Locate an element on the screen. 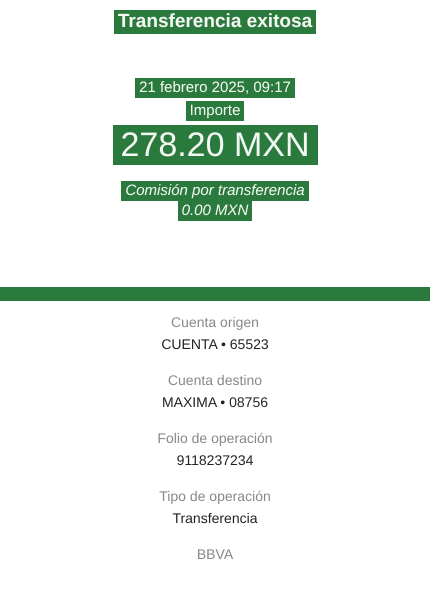 The width and height of the screenshot is (430, 597). transfer-date: 21 febrero 2025, 09:17 is located at coordinates (215, 88).